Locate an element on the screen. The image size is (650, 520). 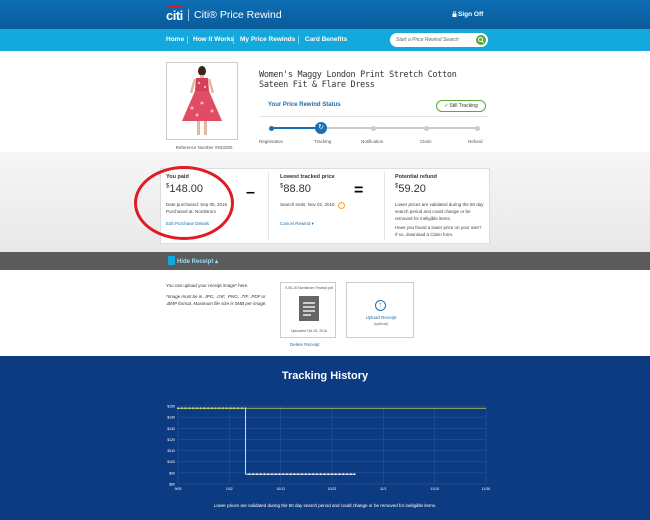
logo-separator is located at coordinates (188, 15).